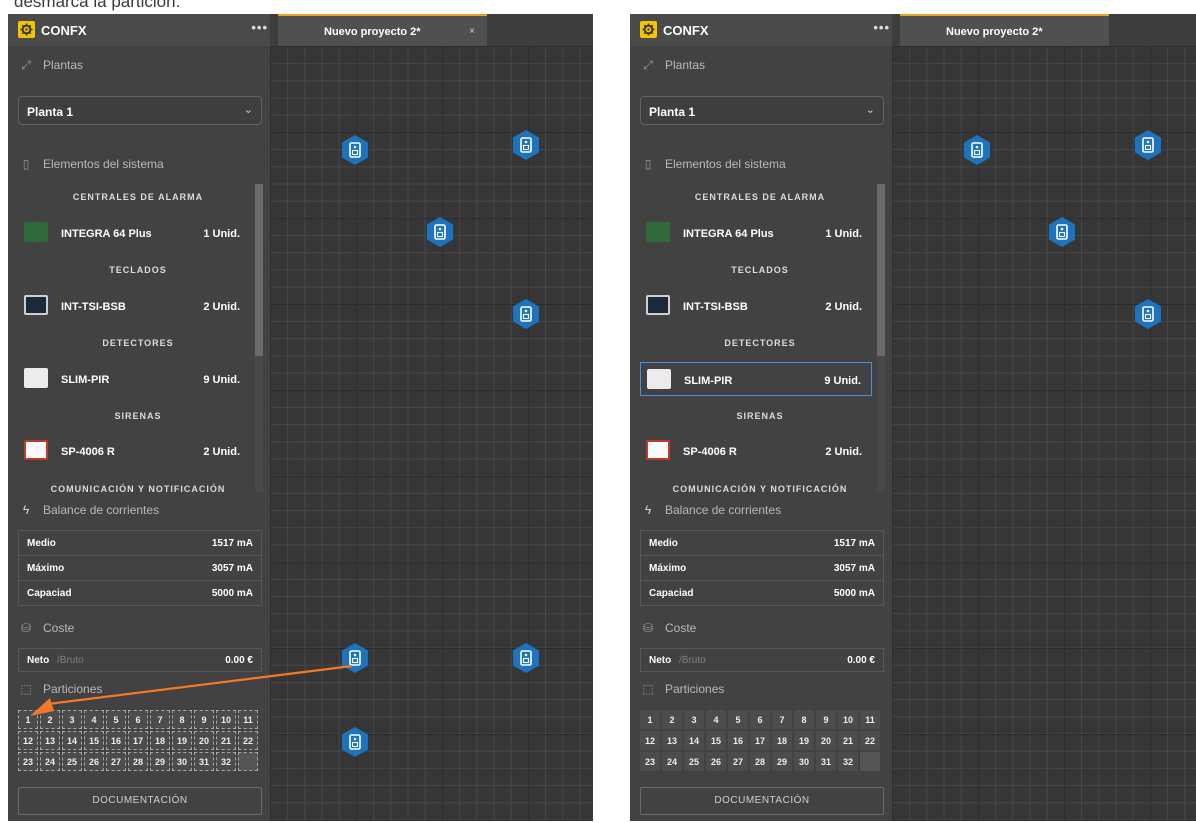  Describe the element at coordinates (134, 379) in the screenshot. I see `list-item: SLIM-PIR 9 Unid.` at that location.